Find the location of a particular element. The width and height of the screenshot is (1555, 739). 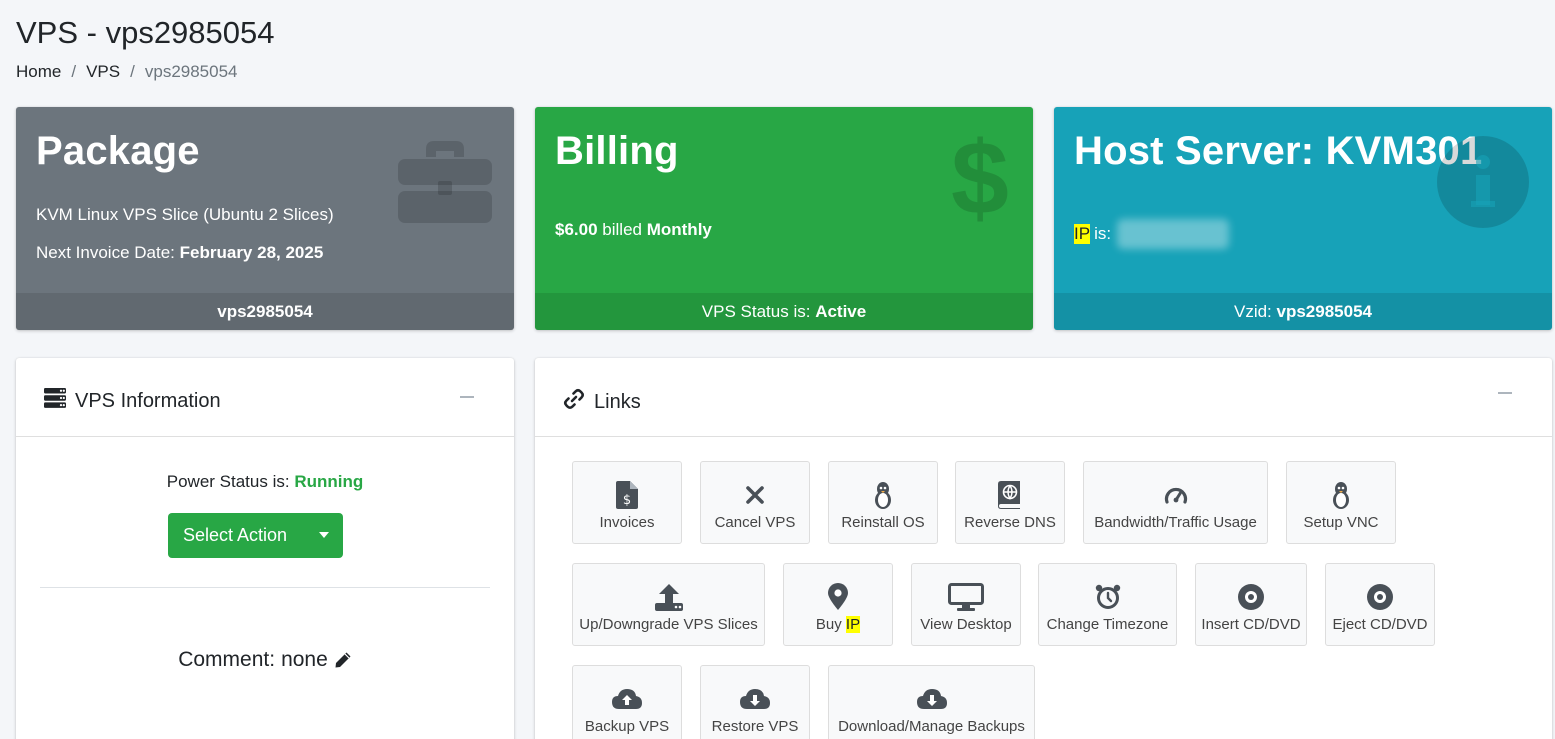

download-manage-backups-label: Download/Manage Backups is located at coordinates (931, 726).